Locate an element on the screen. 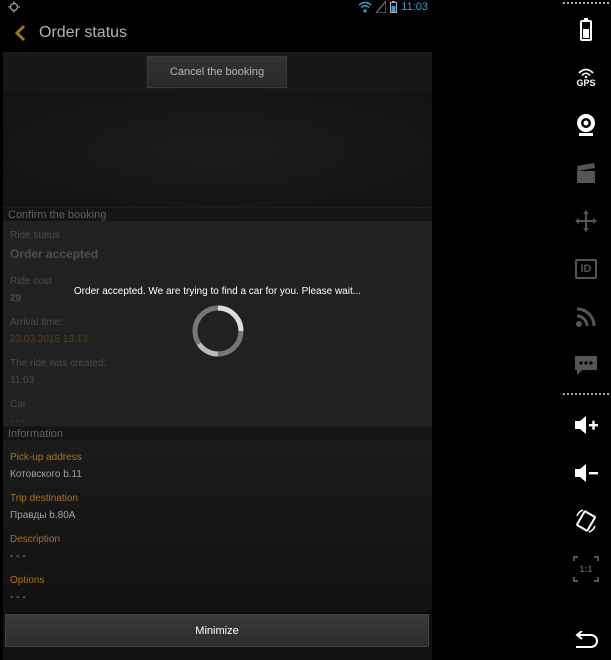  location-target-icon is located at coordinates (14, 7).